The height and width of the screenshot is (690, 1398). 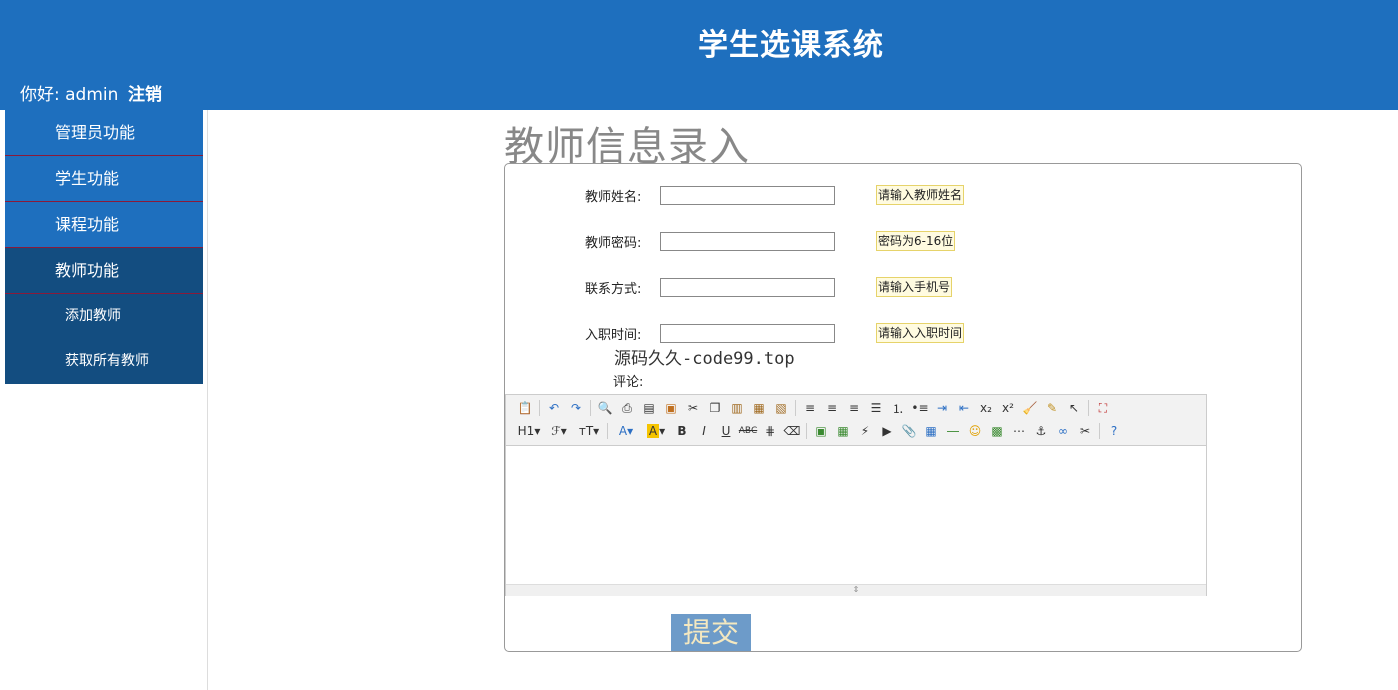 I want to click on template-icon: ▤, so click(x=649, y=408).